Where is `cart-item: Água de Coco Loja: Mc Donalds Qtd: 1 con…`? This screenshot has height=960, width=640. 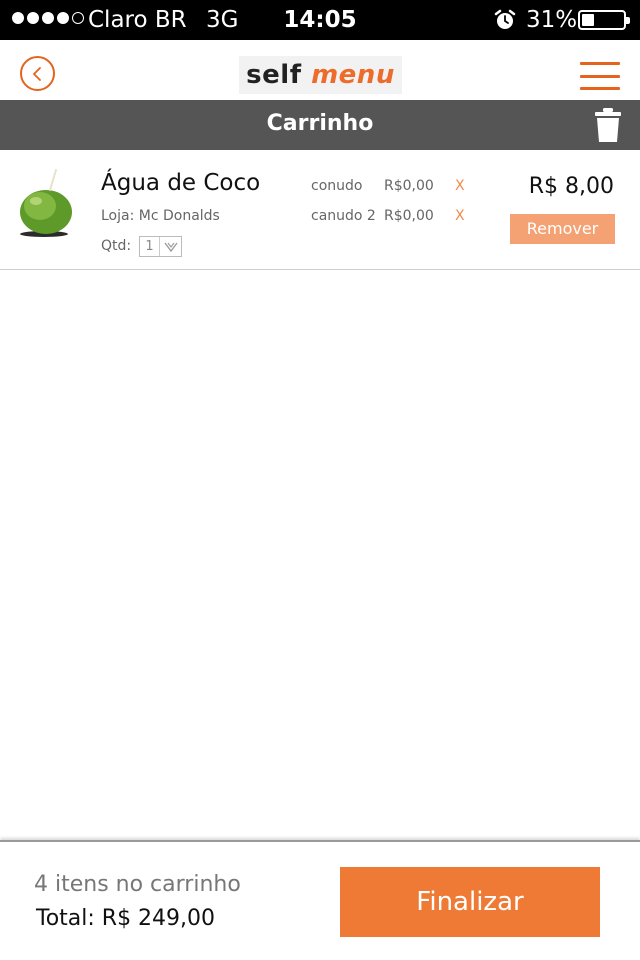
cart-item: Água de Coco Loja: Mc Donalds Qtd: 1 con… is located at coordinates (320, 210).